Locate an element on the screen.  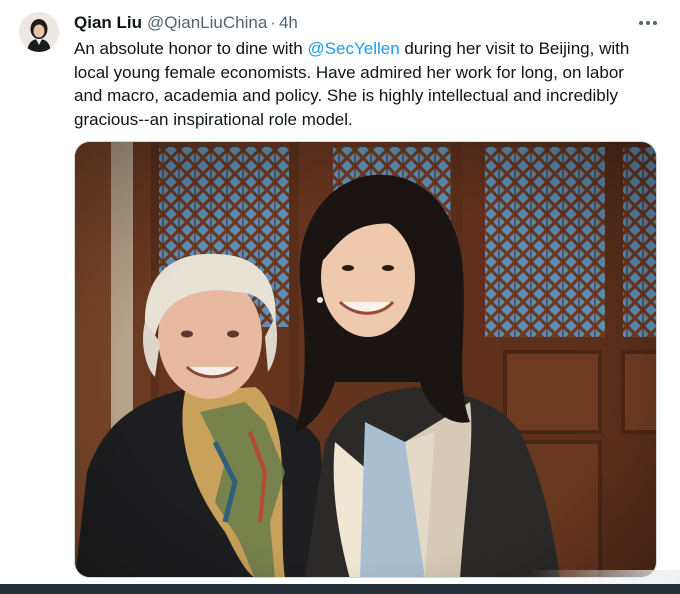
bottom-bar is located at coordinates (340, 589).